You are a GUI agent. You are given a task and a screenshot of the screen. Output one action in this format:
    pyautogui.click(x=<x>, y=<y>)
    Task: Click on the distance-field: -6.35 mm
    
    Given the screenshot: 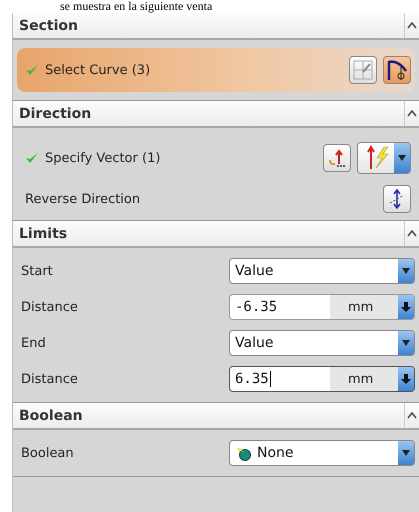 What is the action you would take?
    pyautogui.click(x=322, y=307)
    